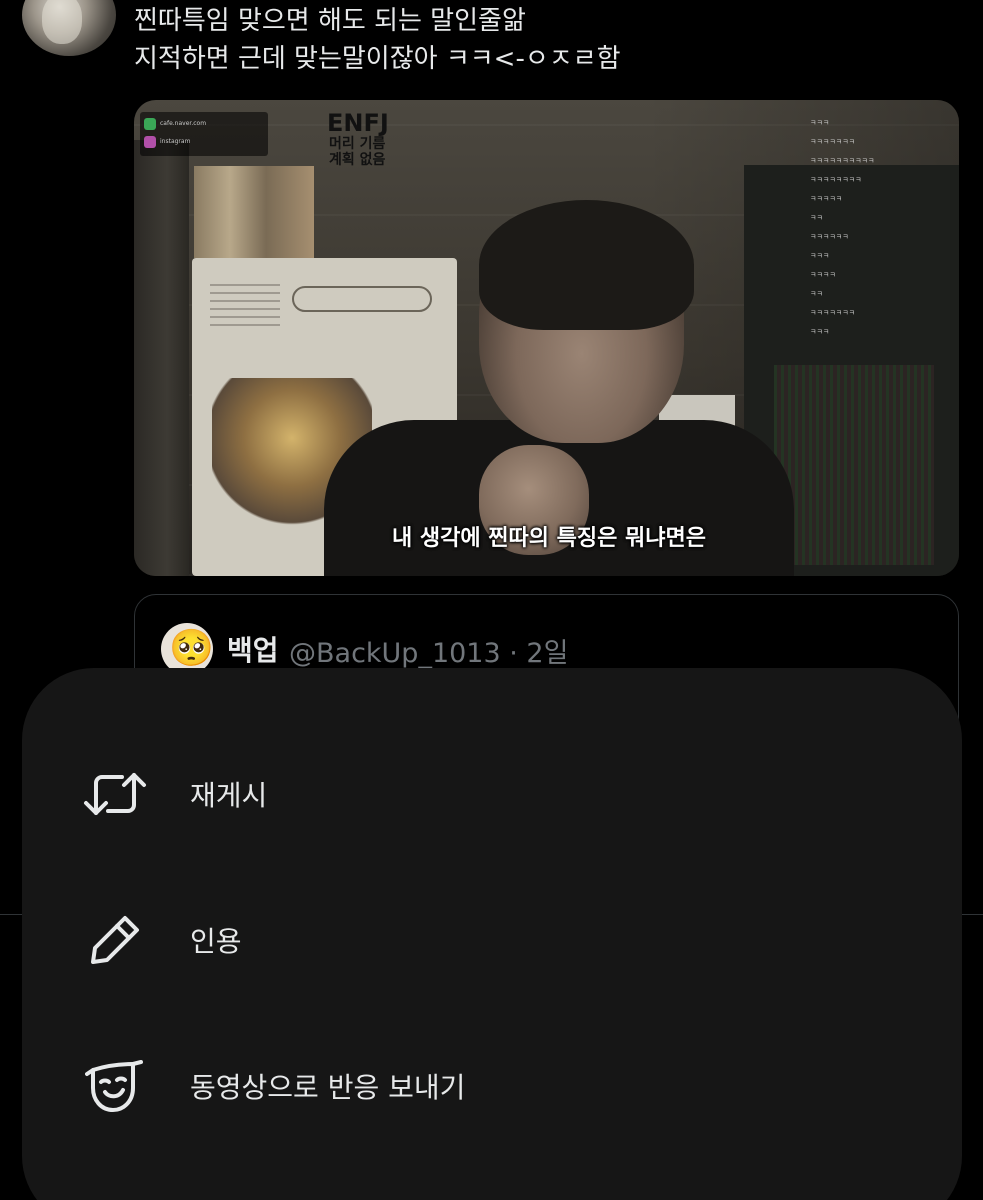 The image size is (983, 1200). Describe the element at coordinates (150, 123) in the screenshot. I see `cafe-icon` at that location.